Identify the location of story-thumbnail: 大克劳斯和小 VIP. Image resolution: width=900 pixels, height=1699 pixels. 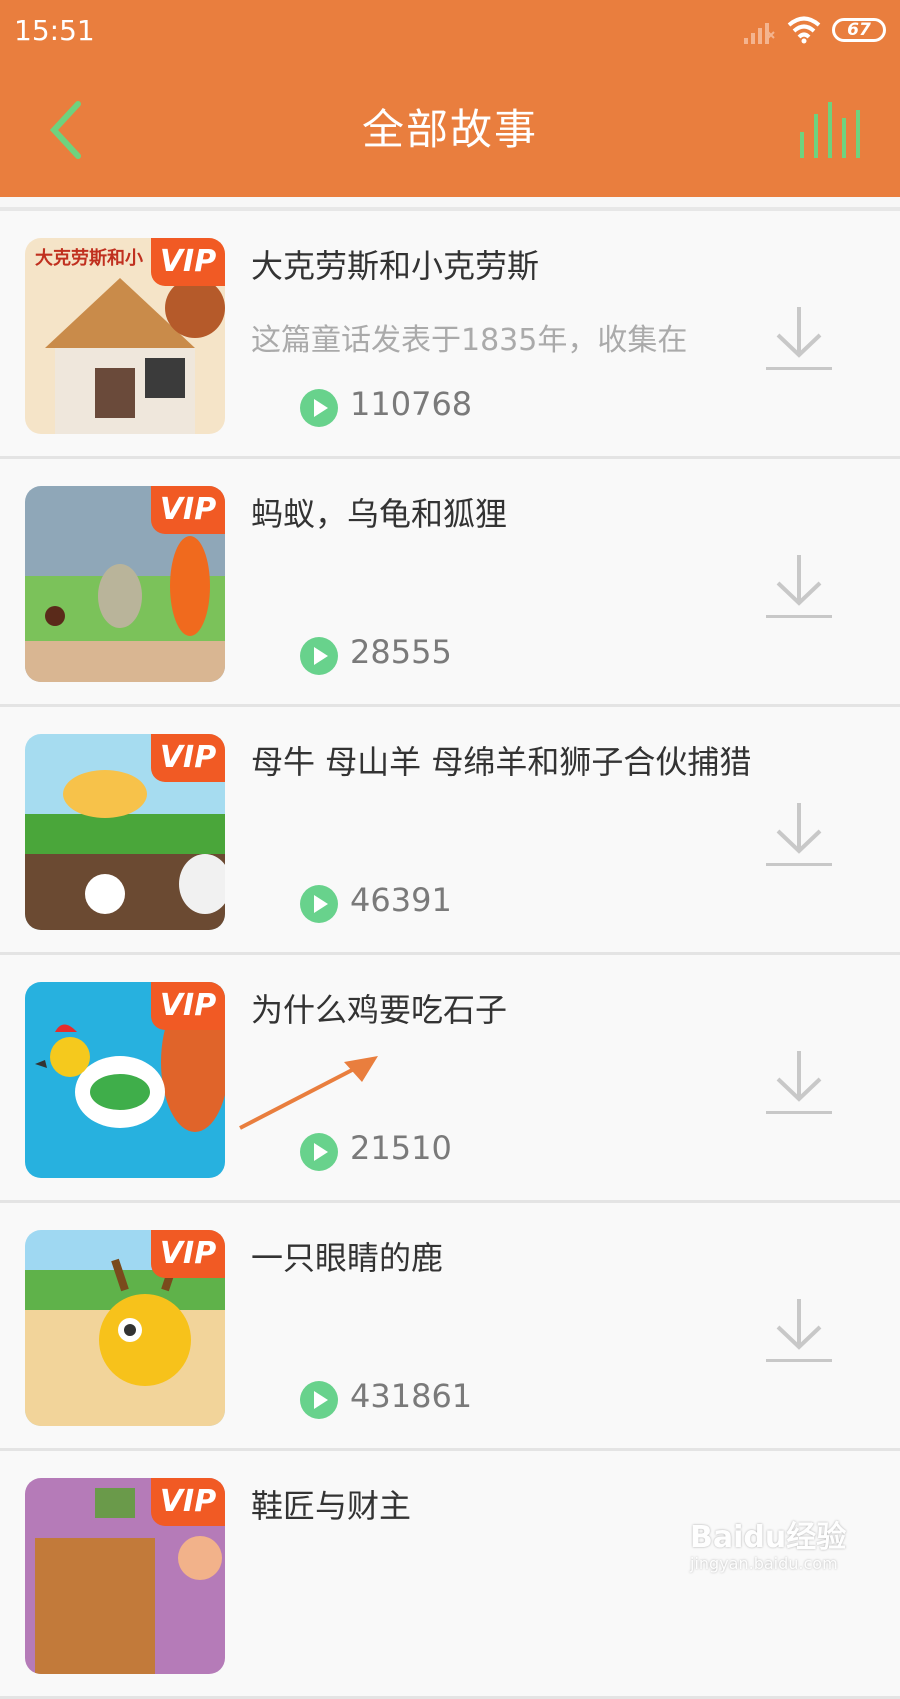
(125, 336).